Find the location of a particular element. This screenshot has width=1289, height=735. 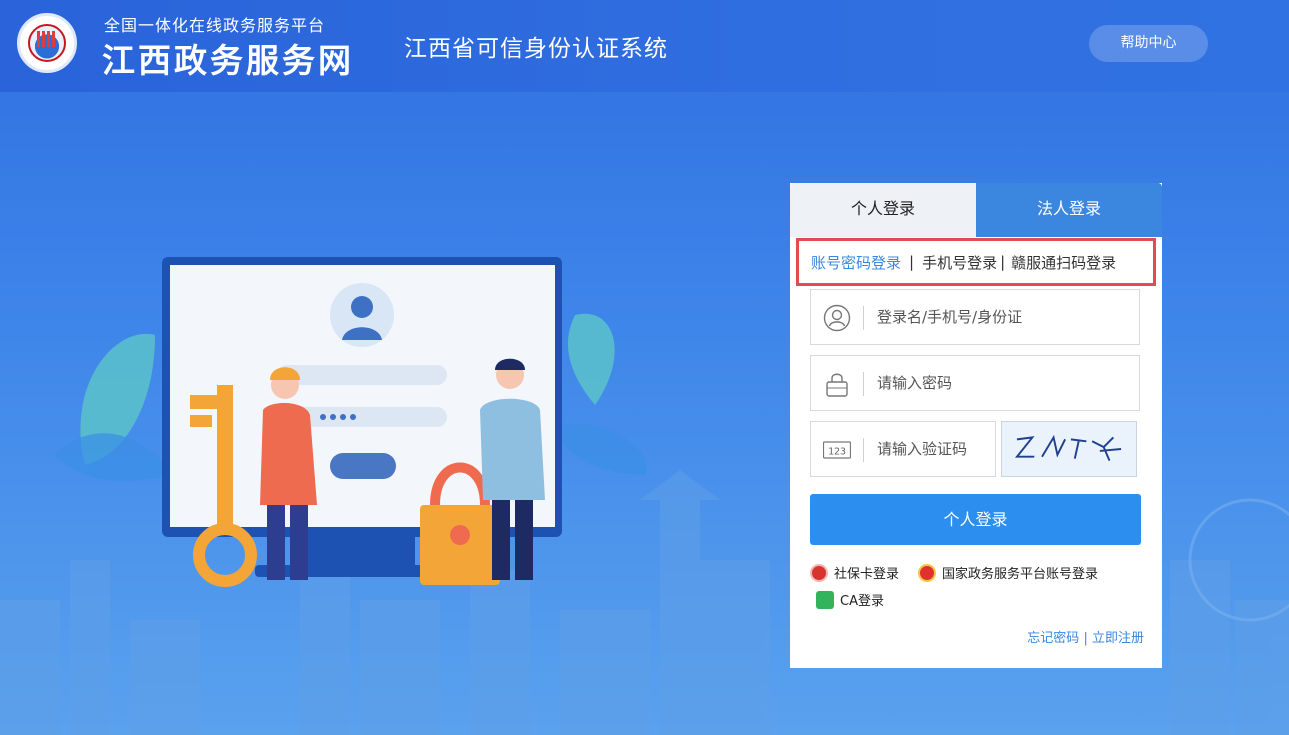

username-input is located at coordinates (1002, 317).